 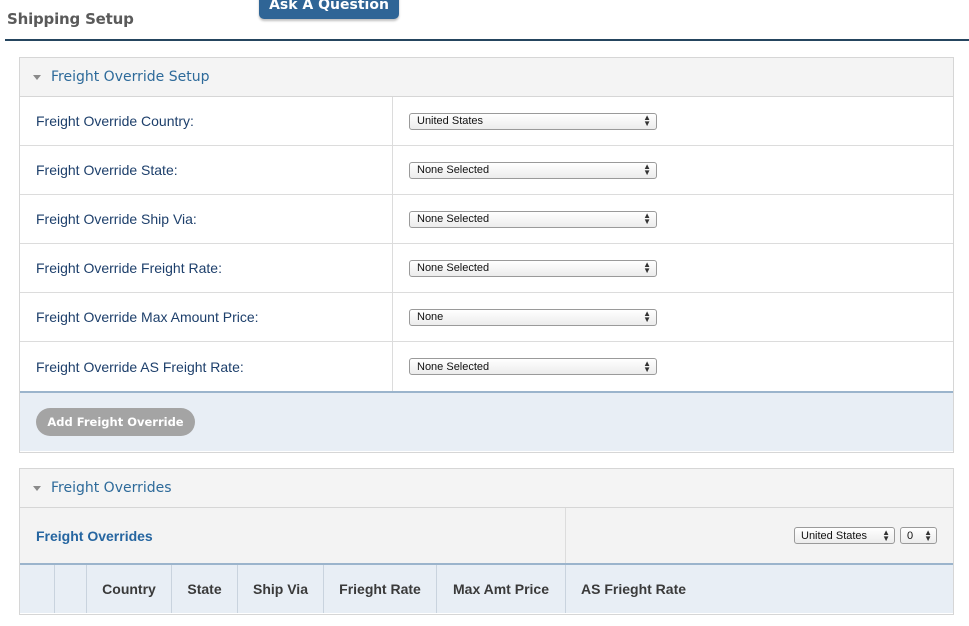 I want to click on max-amount-price-select: None ▲ ▼, so click(x=533, y=317).